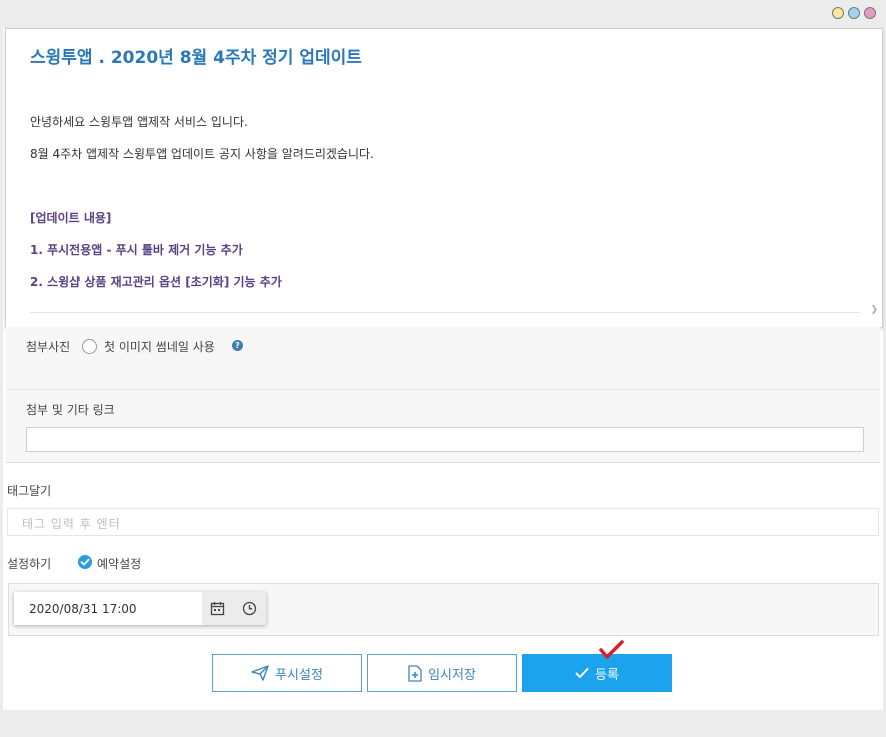 This screenshot has height=737, width=886. What do you see at coordinates (83, 609) in the screenshot?
I see `datetime-value: 2020/08/31 17:00` at bounding box center [83, 609].